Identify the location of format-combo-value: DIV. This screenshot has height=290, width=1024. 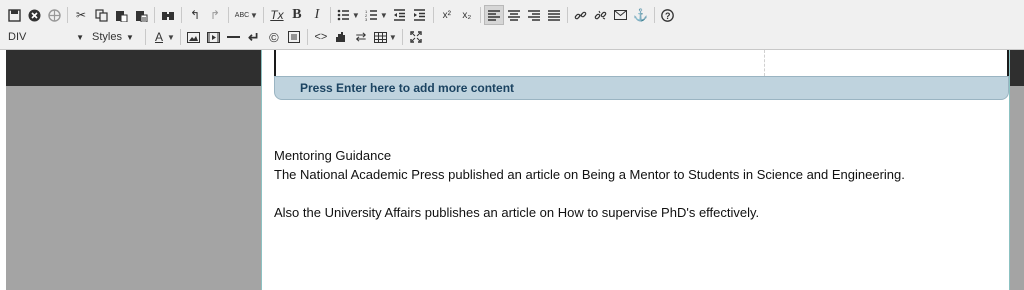
(17, 37).